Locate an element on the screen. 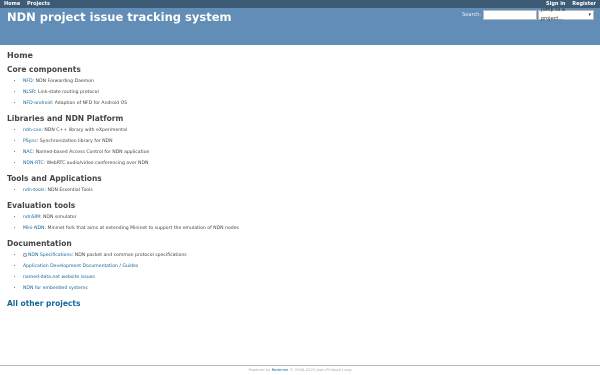 This screenshot has width=600, height=375. project-link: ndn-tools is located at coordinates (34, 190).